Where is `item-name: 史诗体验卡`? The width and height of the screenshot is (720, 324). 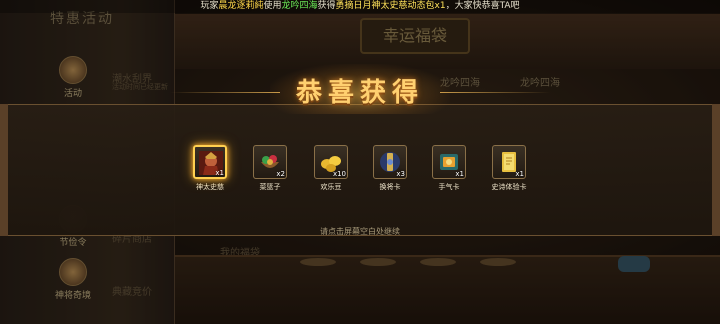 item-name: 史诗体验卡 is located at coordinates (509, 187).